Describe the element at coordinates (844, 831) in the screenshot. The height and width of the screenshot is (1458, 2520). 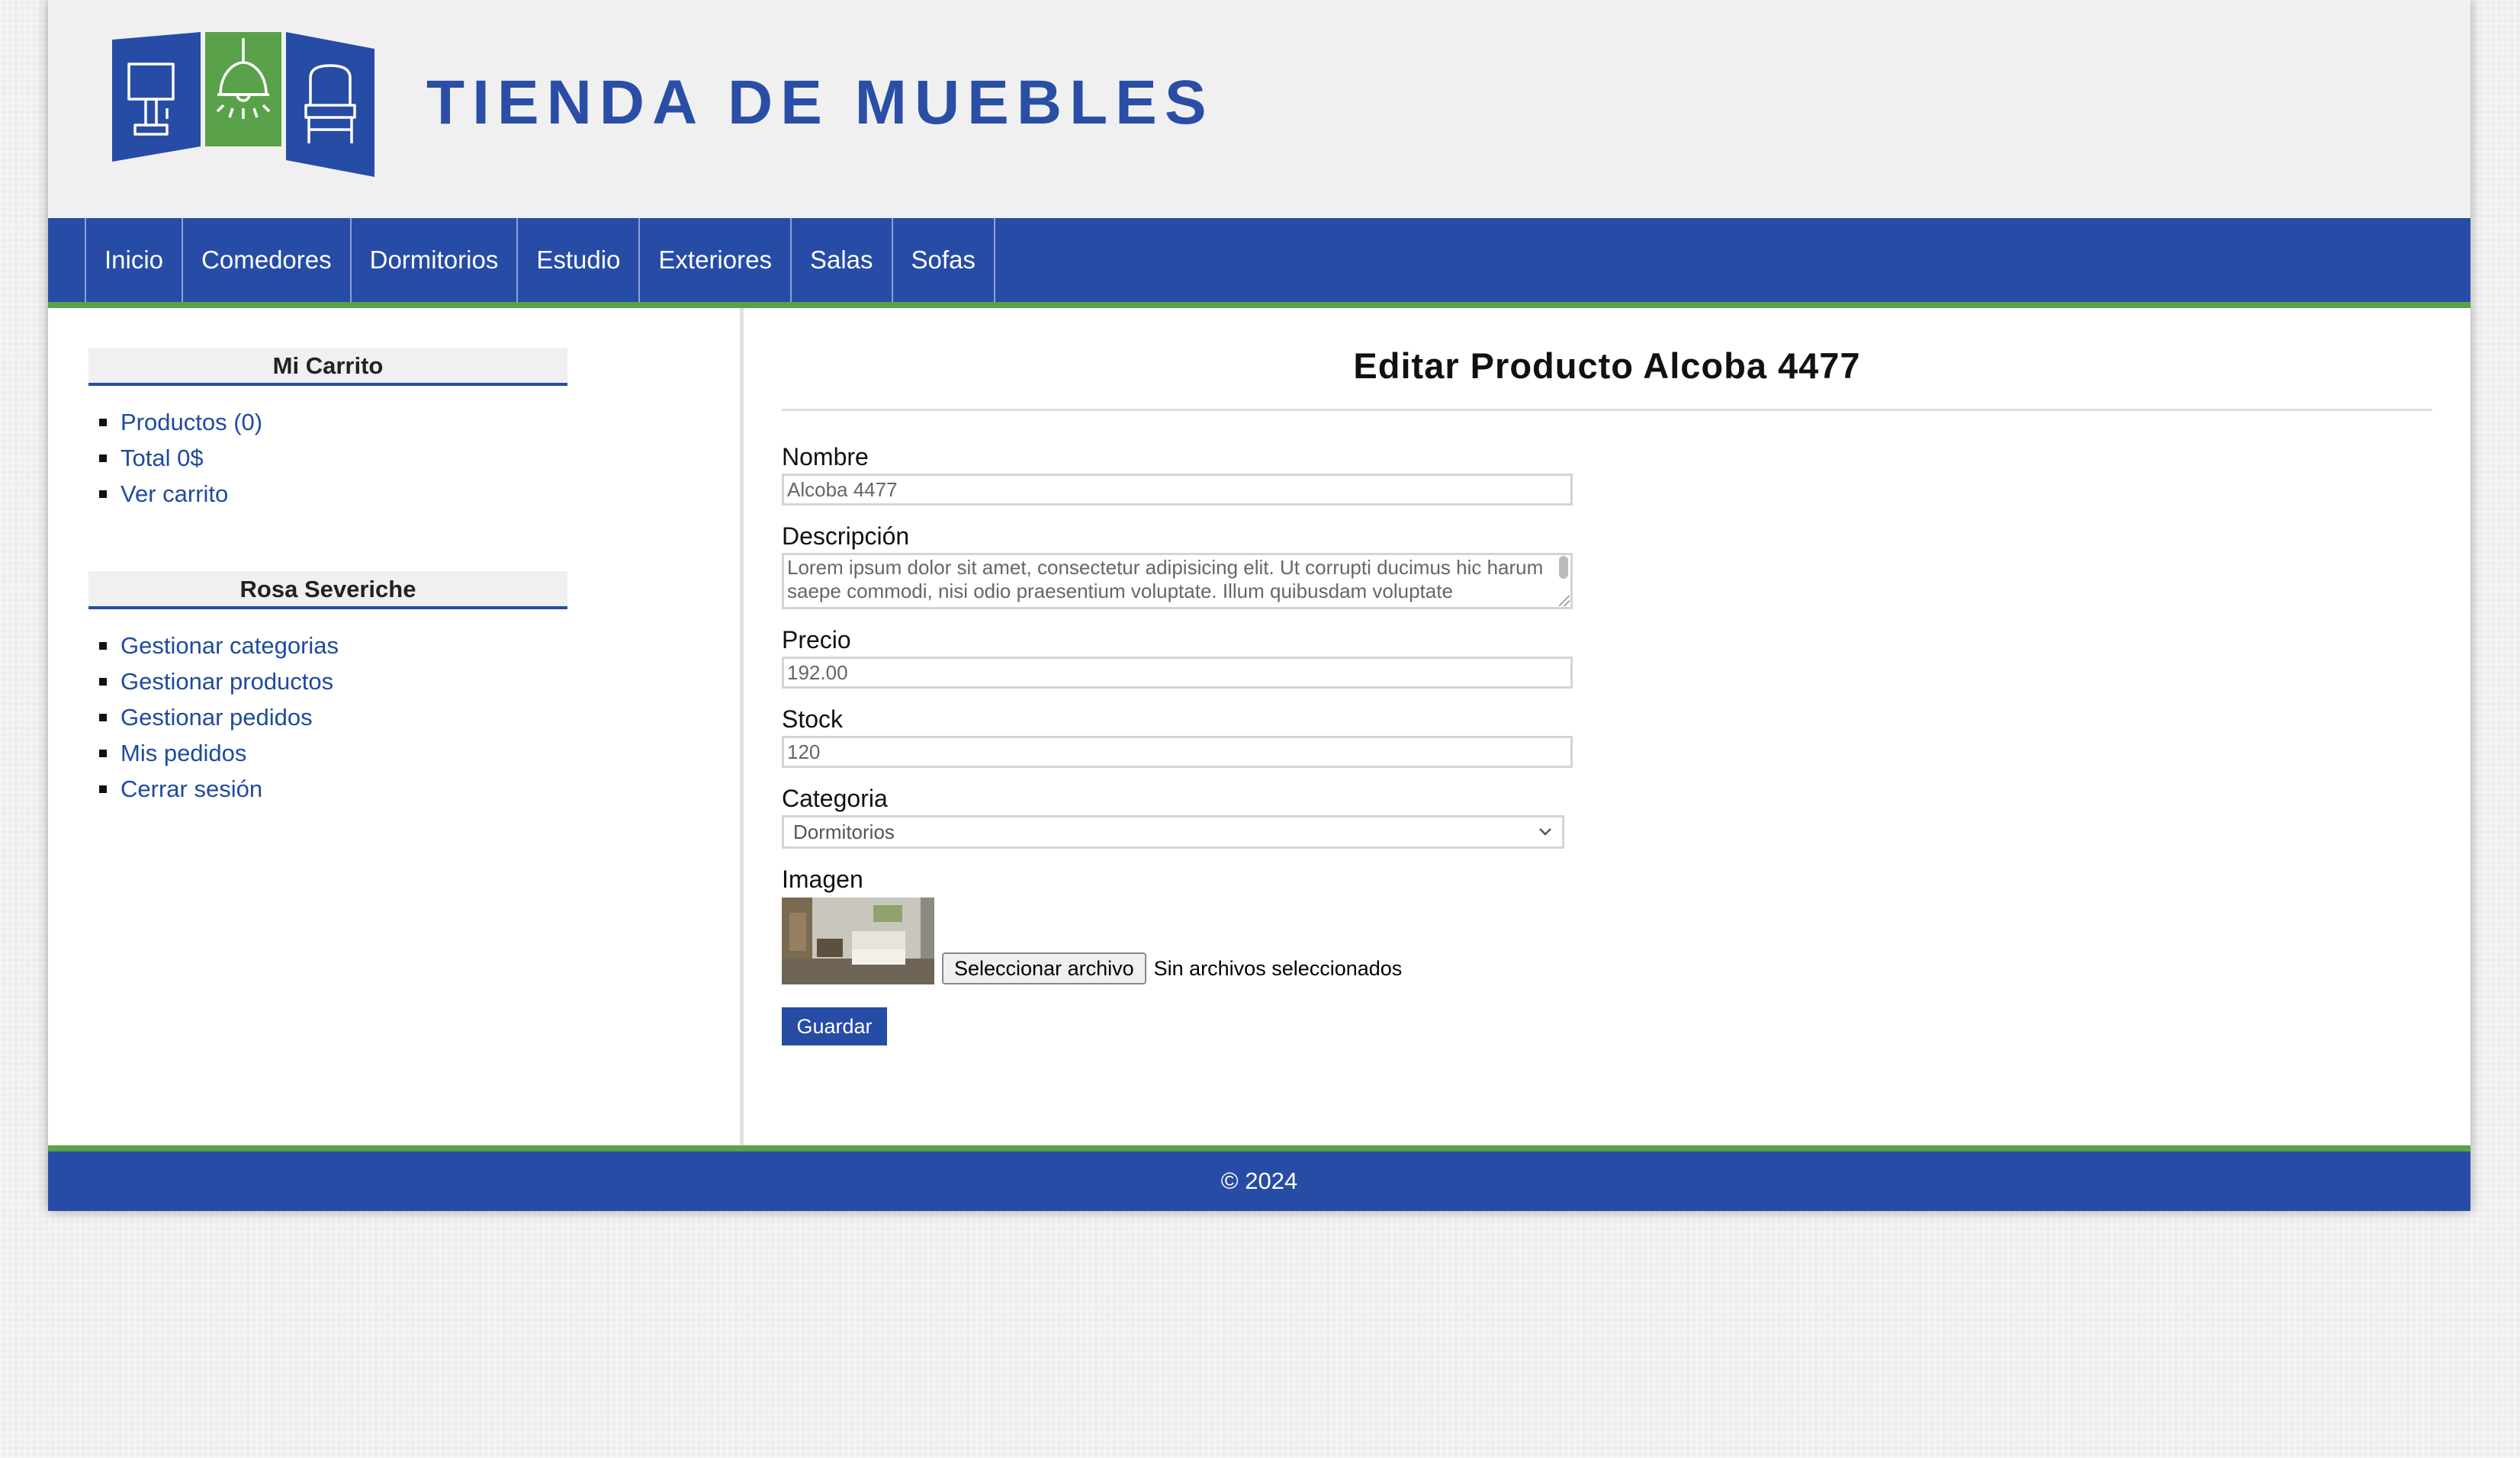
I see `category-selected-value: Dormitorios` at that location.